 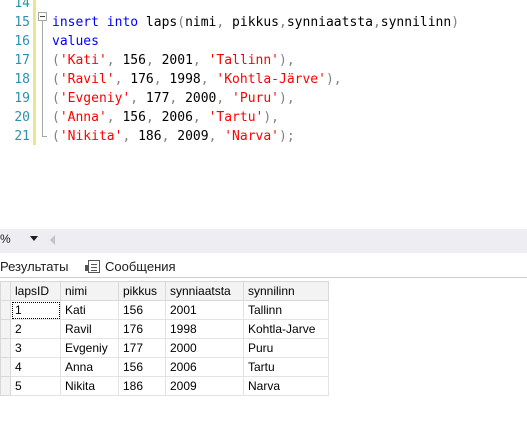 What do you see at coordinates (89, 310) in the screenshot?
I see `table-cell: Kati` at bounding box center [89, 310].